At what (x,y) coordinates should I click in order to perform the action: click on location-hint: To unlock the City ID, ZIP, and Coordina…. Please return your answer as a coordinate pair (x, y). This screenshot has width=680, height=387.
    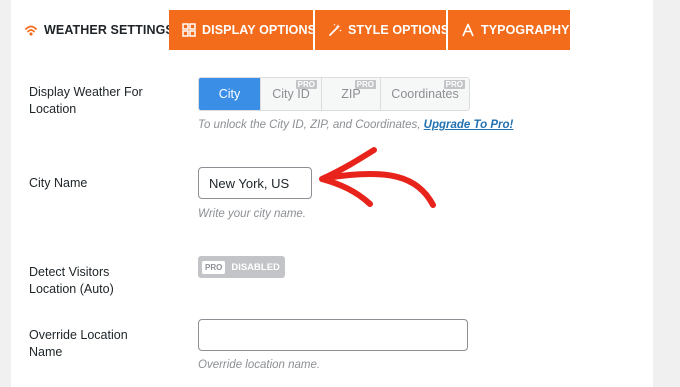
    Looking at the image, I should click on (355, 125).